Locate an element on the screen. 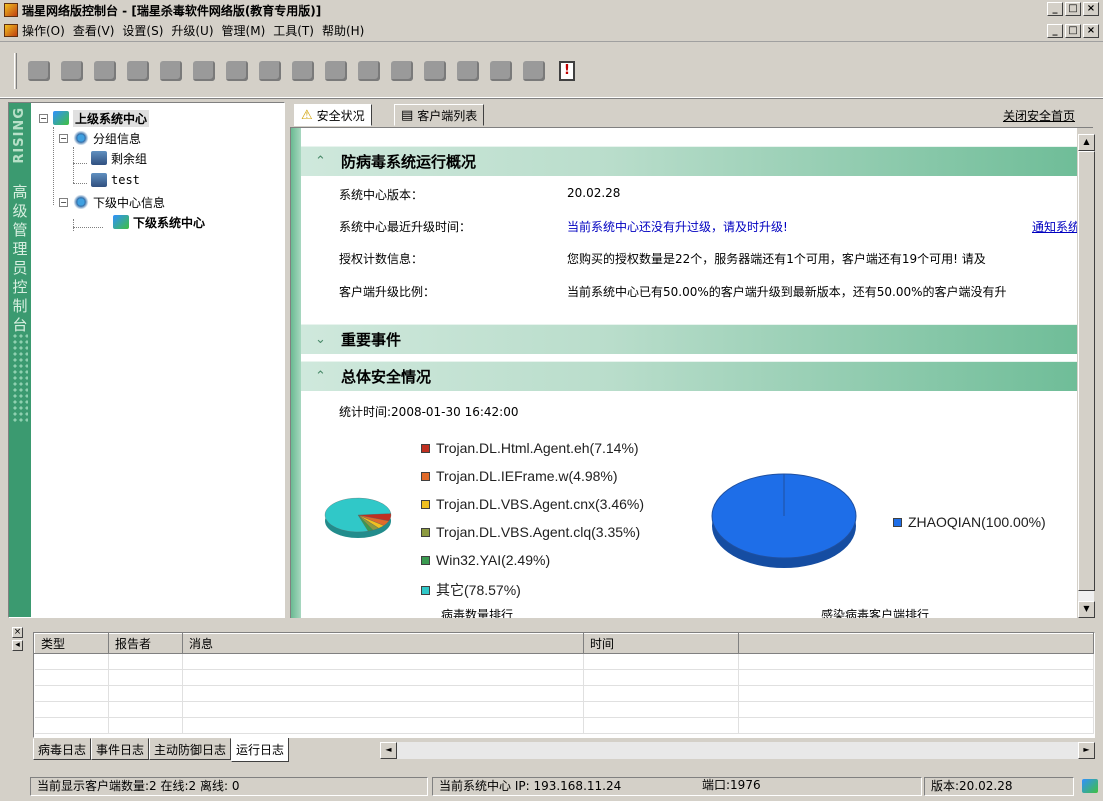  tree-node-remaining-group: 剩余组 is located at coordinates (119, 158).